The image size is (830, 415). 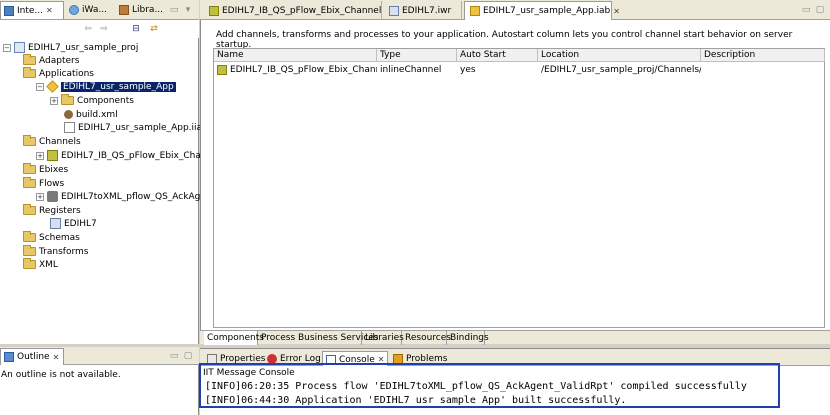 What do you see at coordinates (40, 264) in the screenshot?
I see `tree-item-xml: XML` at bounding box center [40, 264].